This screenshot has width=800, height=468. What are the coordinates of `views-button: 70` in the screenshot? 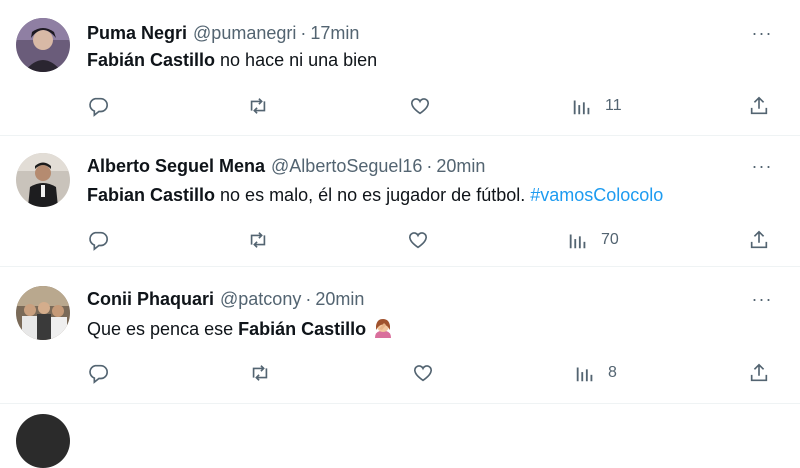 It's located at (593, 240).